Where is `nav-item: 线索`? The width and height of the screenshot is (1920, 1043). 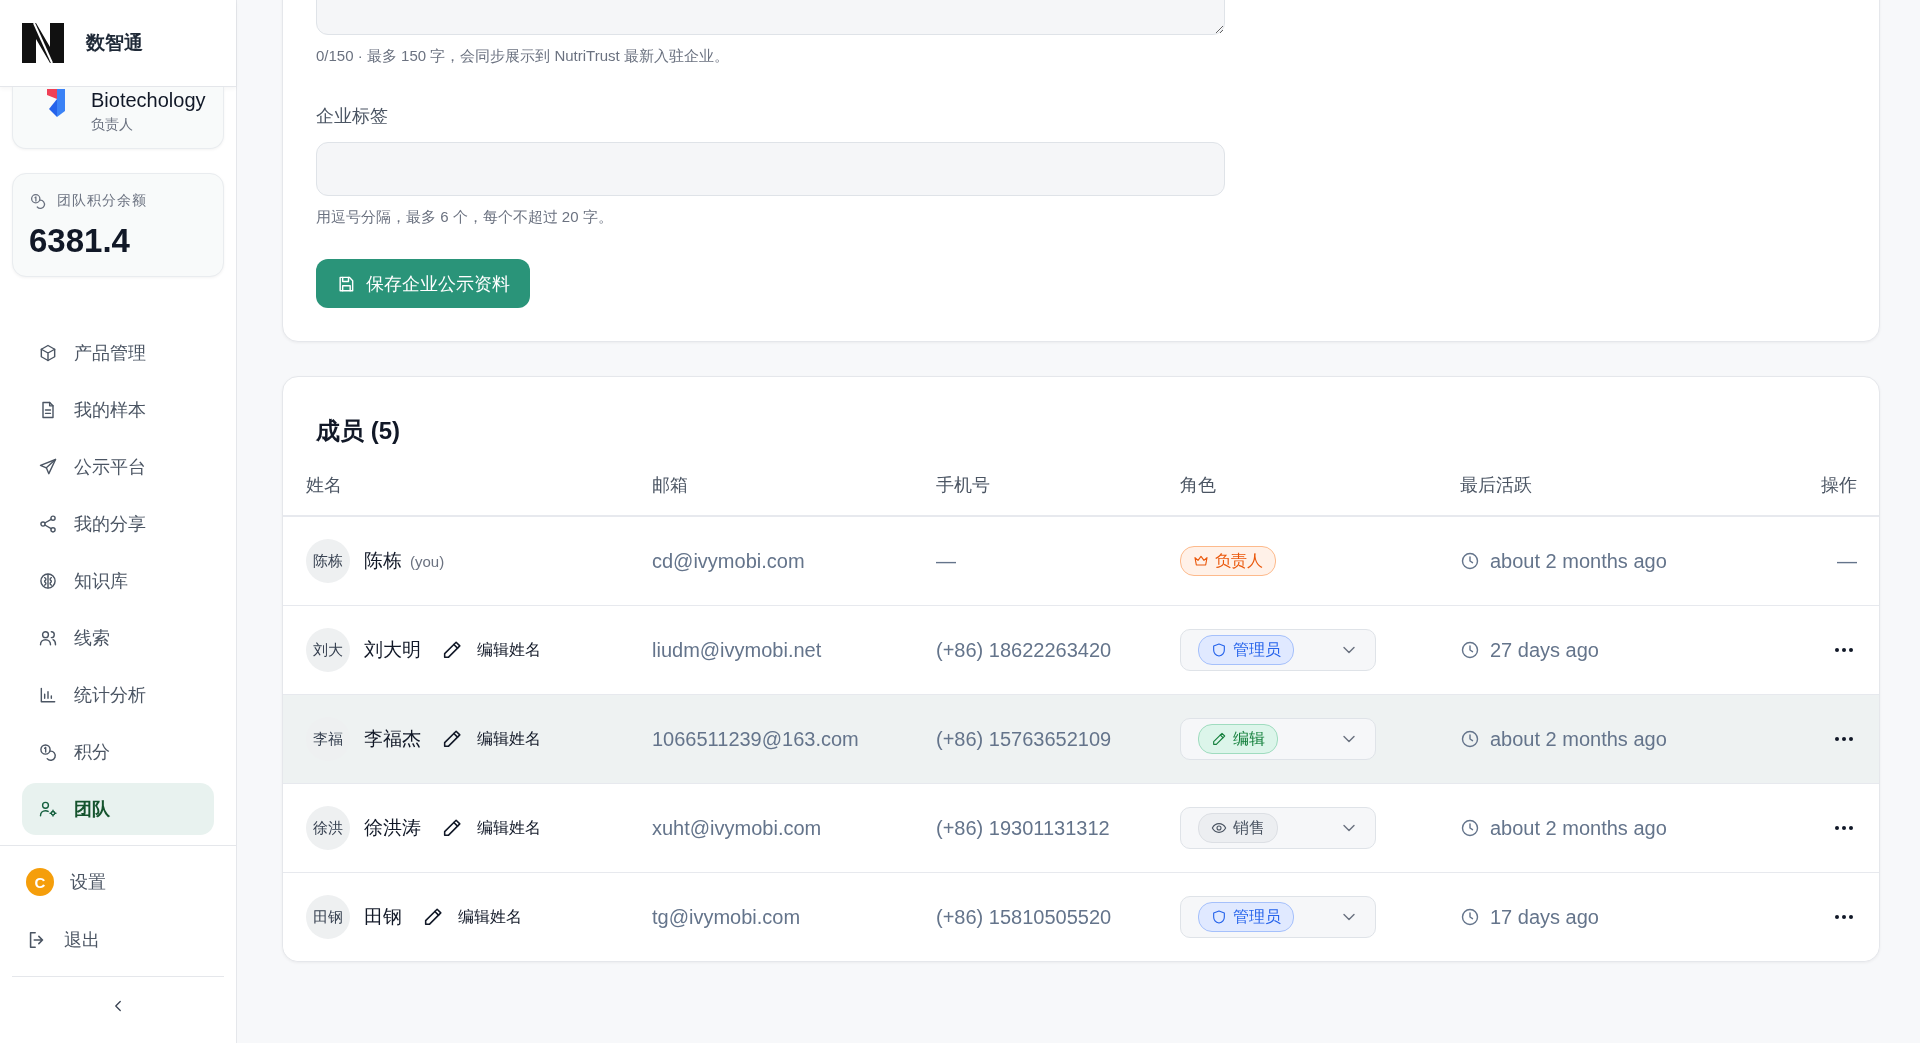 nav-item: 线索 is located at coordinates (118, 638).